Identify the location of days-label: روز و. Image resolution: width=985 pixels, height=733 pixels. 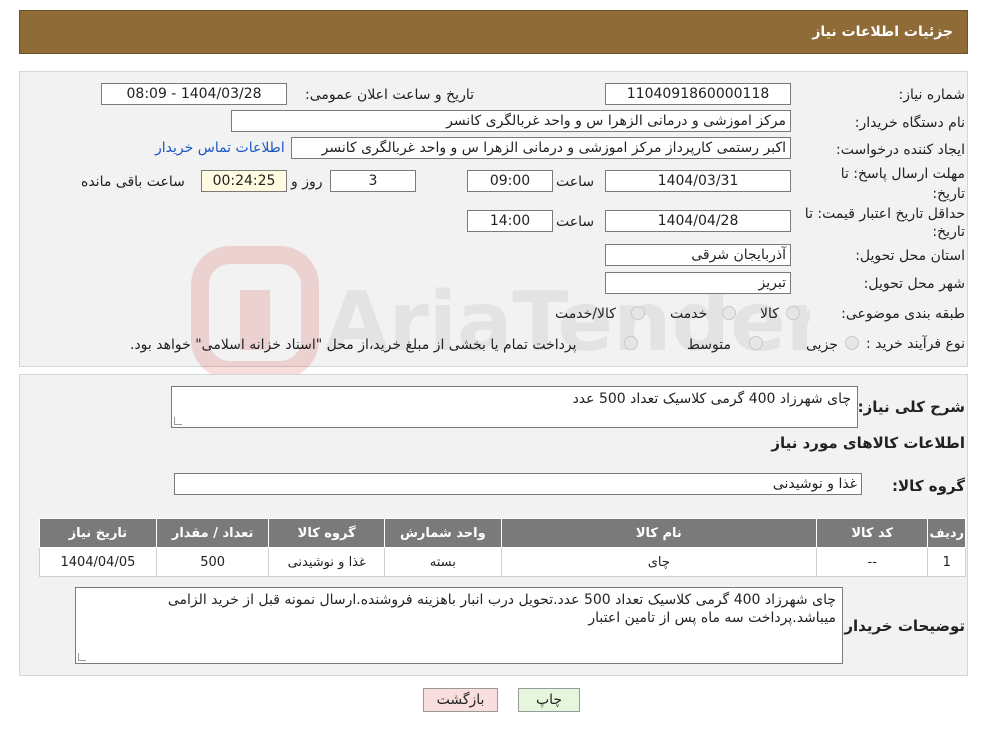
(307, 182).